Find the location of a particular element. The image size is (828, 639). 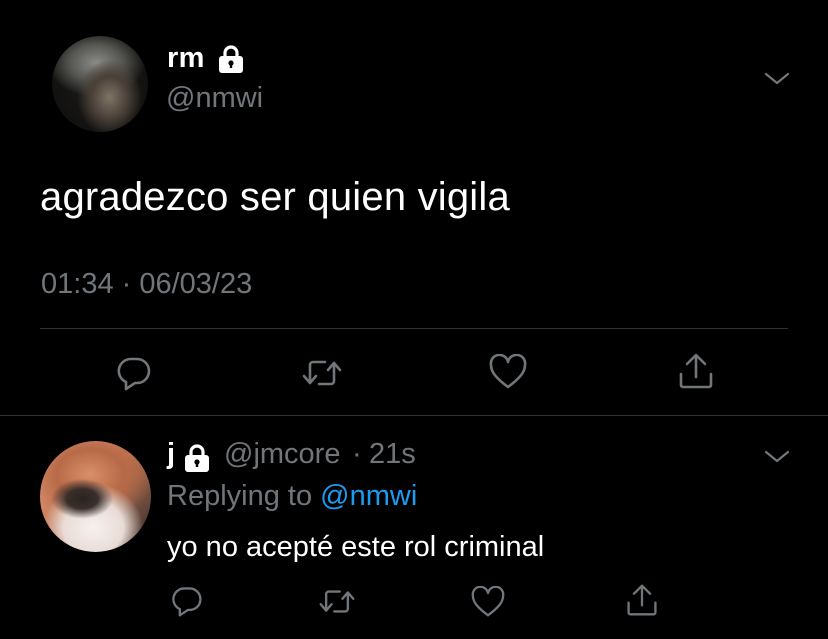

reply-time: 21s is located at coordinates (392, 454).